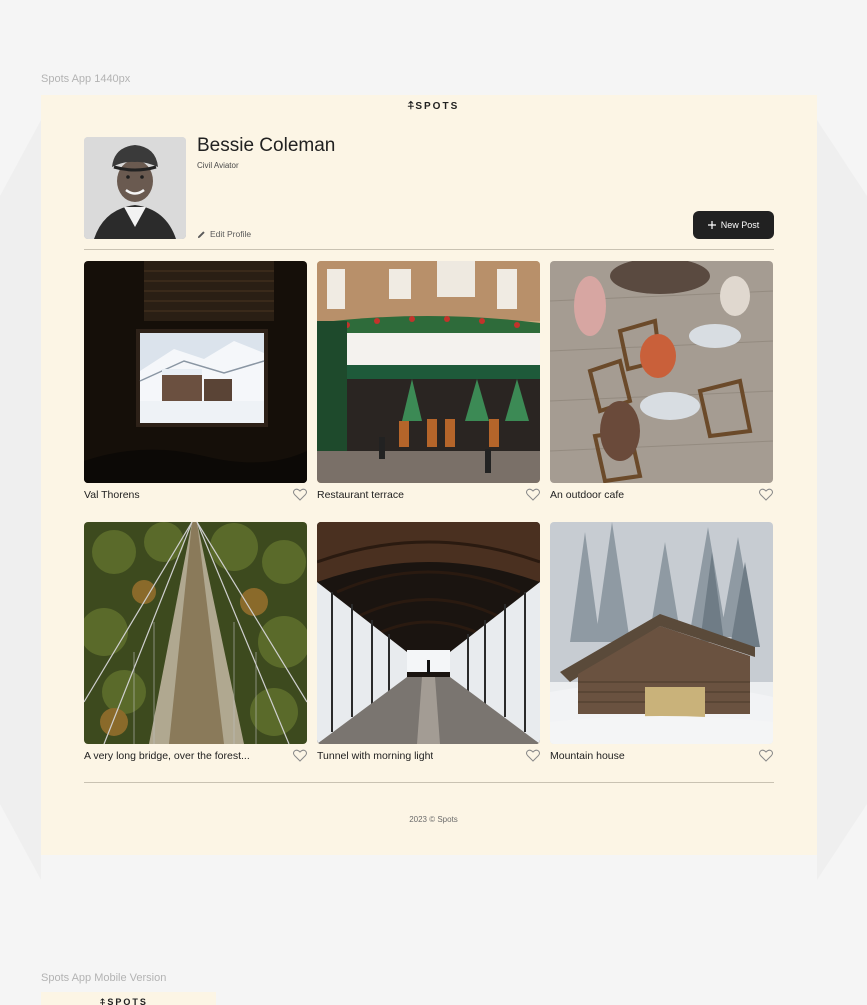 Image resolution: width=867 pixels, height=1005 pixels. I want to click on background-shape-left, so click(20, 500).